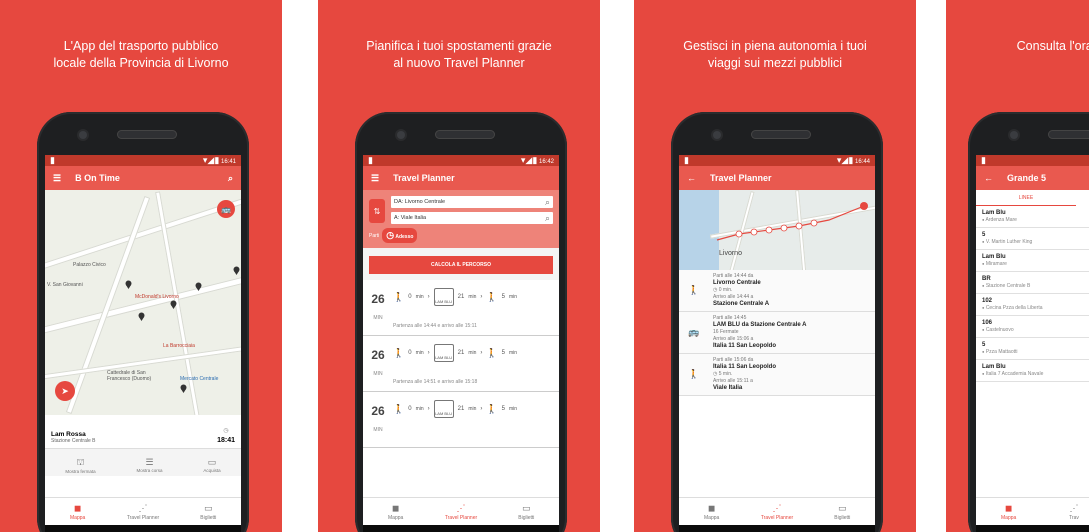 The height and width of the screenshot is (532, 1089). What do you see at coordinates (143, 432) in the screenshot?
I see `selected-stop-card: Lam Rossa Stazione Centrale B ◷ 18:41` at bounding box center [143, 432].